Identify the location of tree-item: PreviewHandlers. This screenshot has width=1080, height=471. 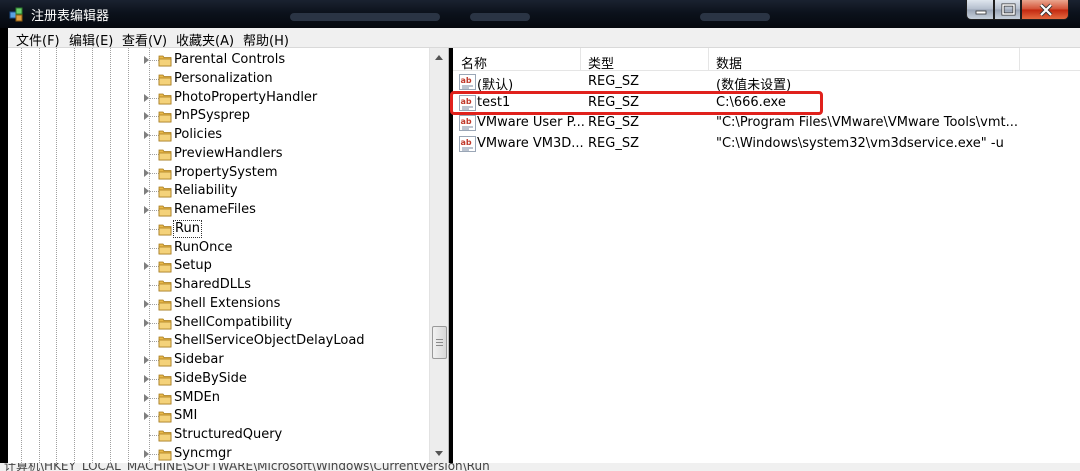
(218, 154).